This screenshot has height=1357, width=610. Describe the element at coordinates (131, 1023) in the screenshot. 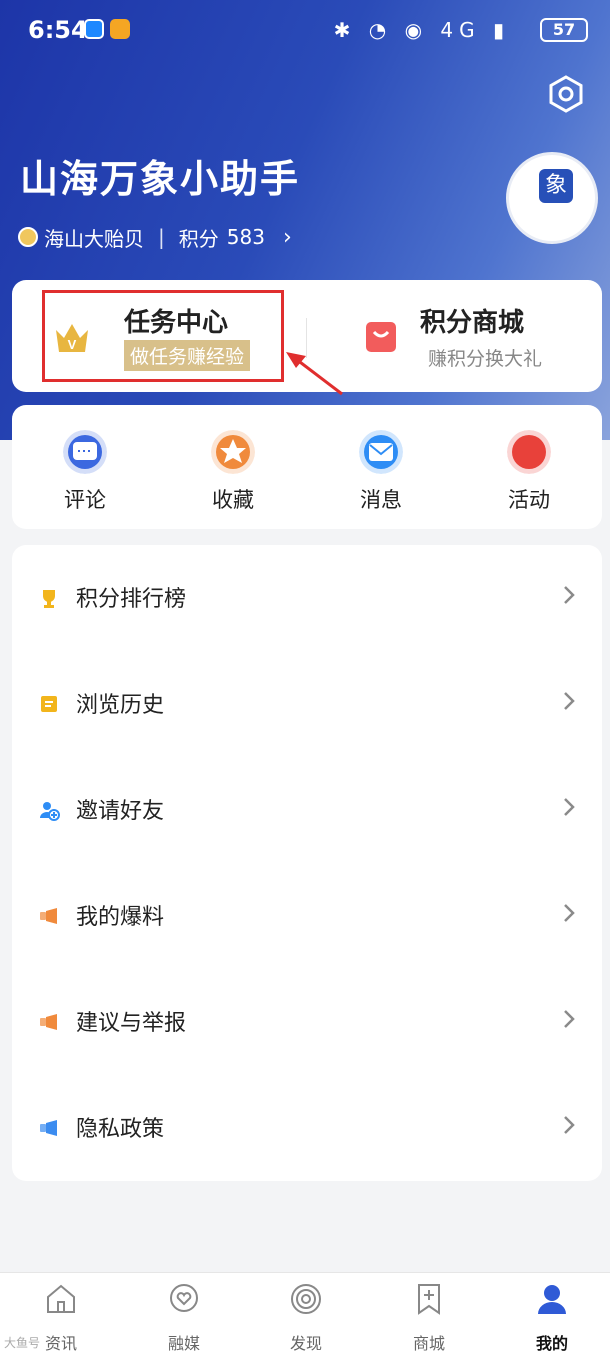

I see `menu-item-label: 建议与举报` at that location.